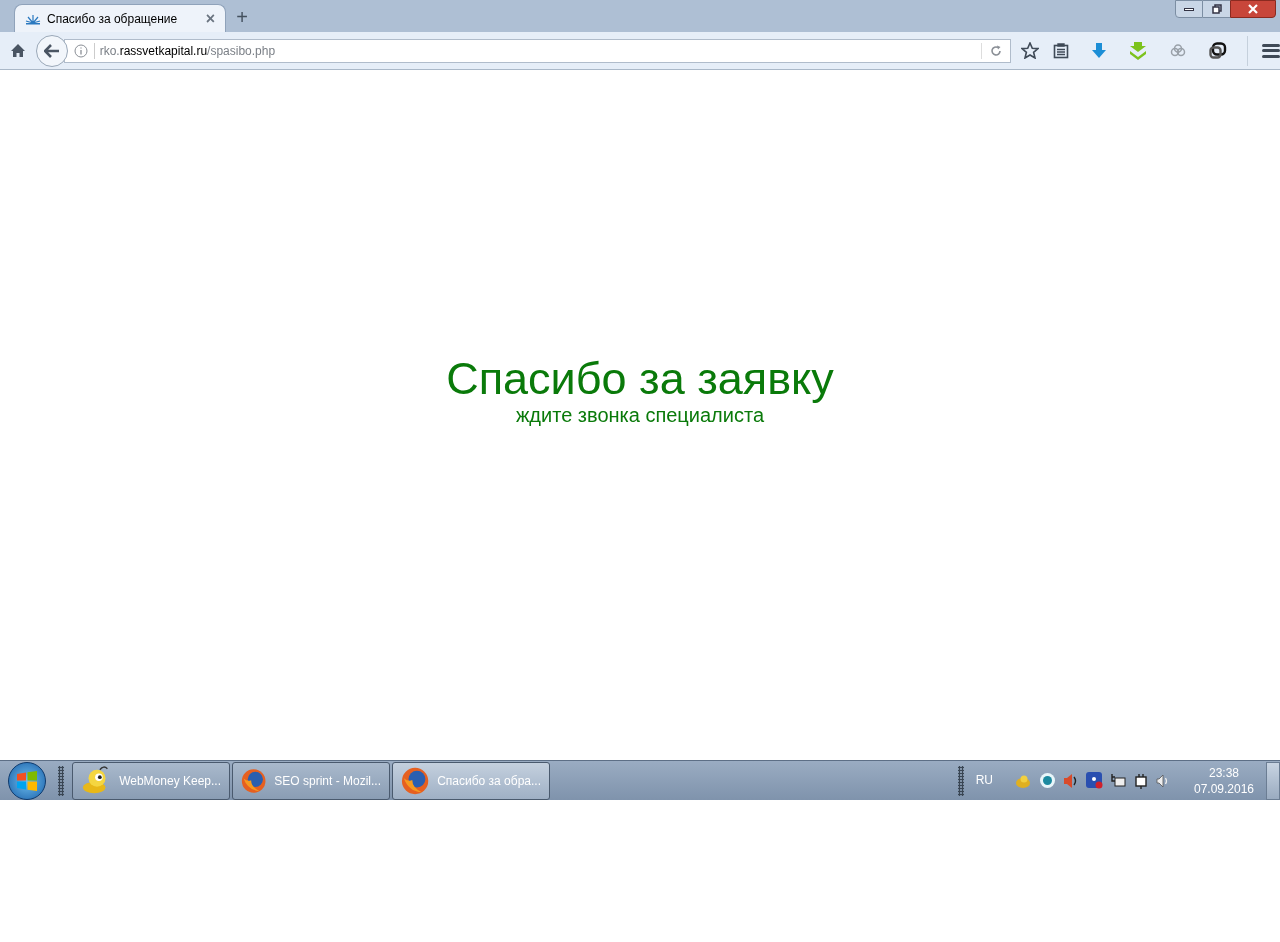 Image resolution: width=1280 pixels, height=942 pixels. What do you see at coordinates (1224, 788) in the screenshot?
I see `clock-date: 07.09.2016` at bounding box center [1224, 788].